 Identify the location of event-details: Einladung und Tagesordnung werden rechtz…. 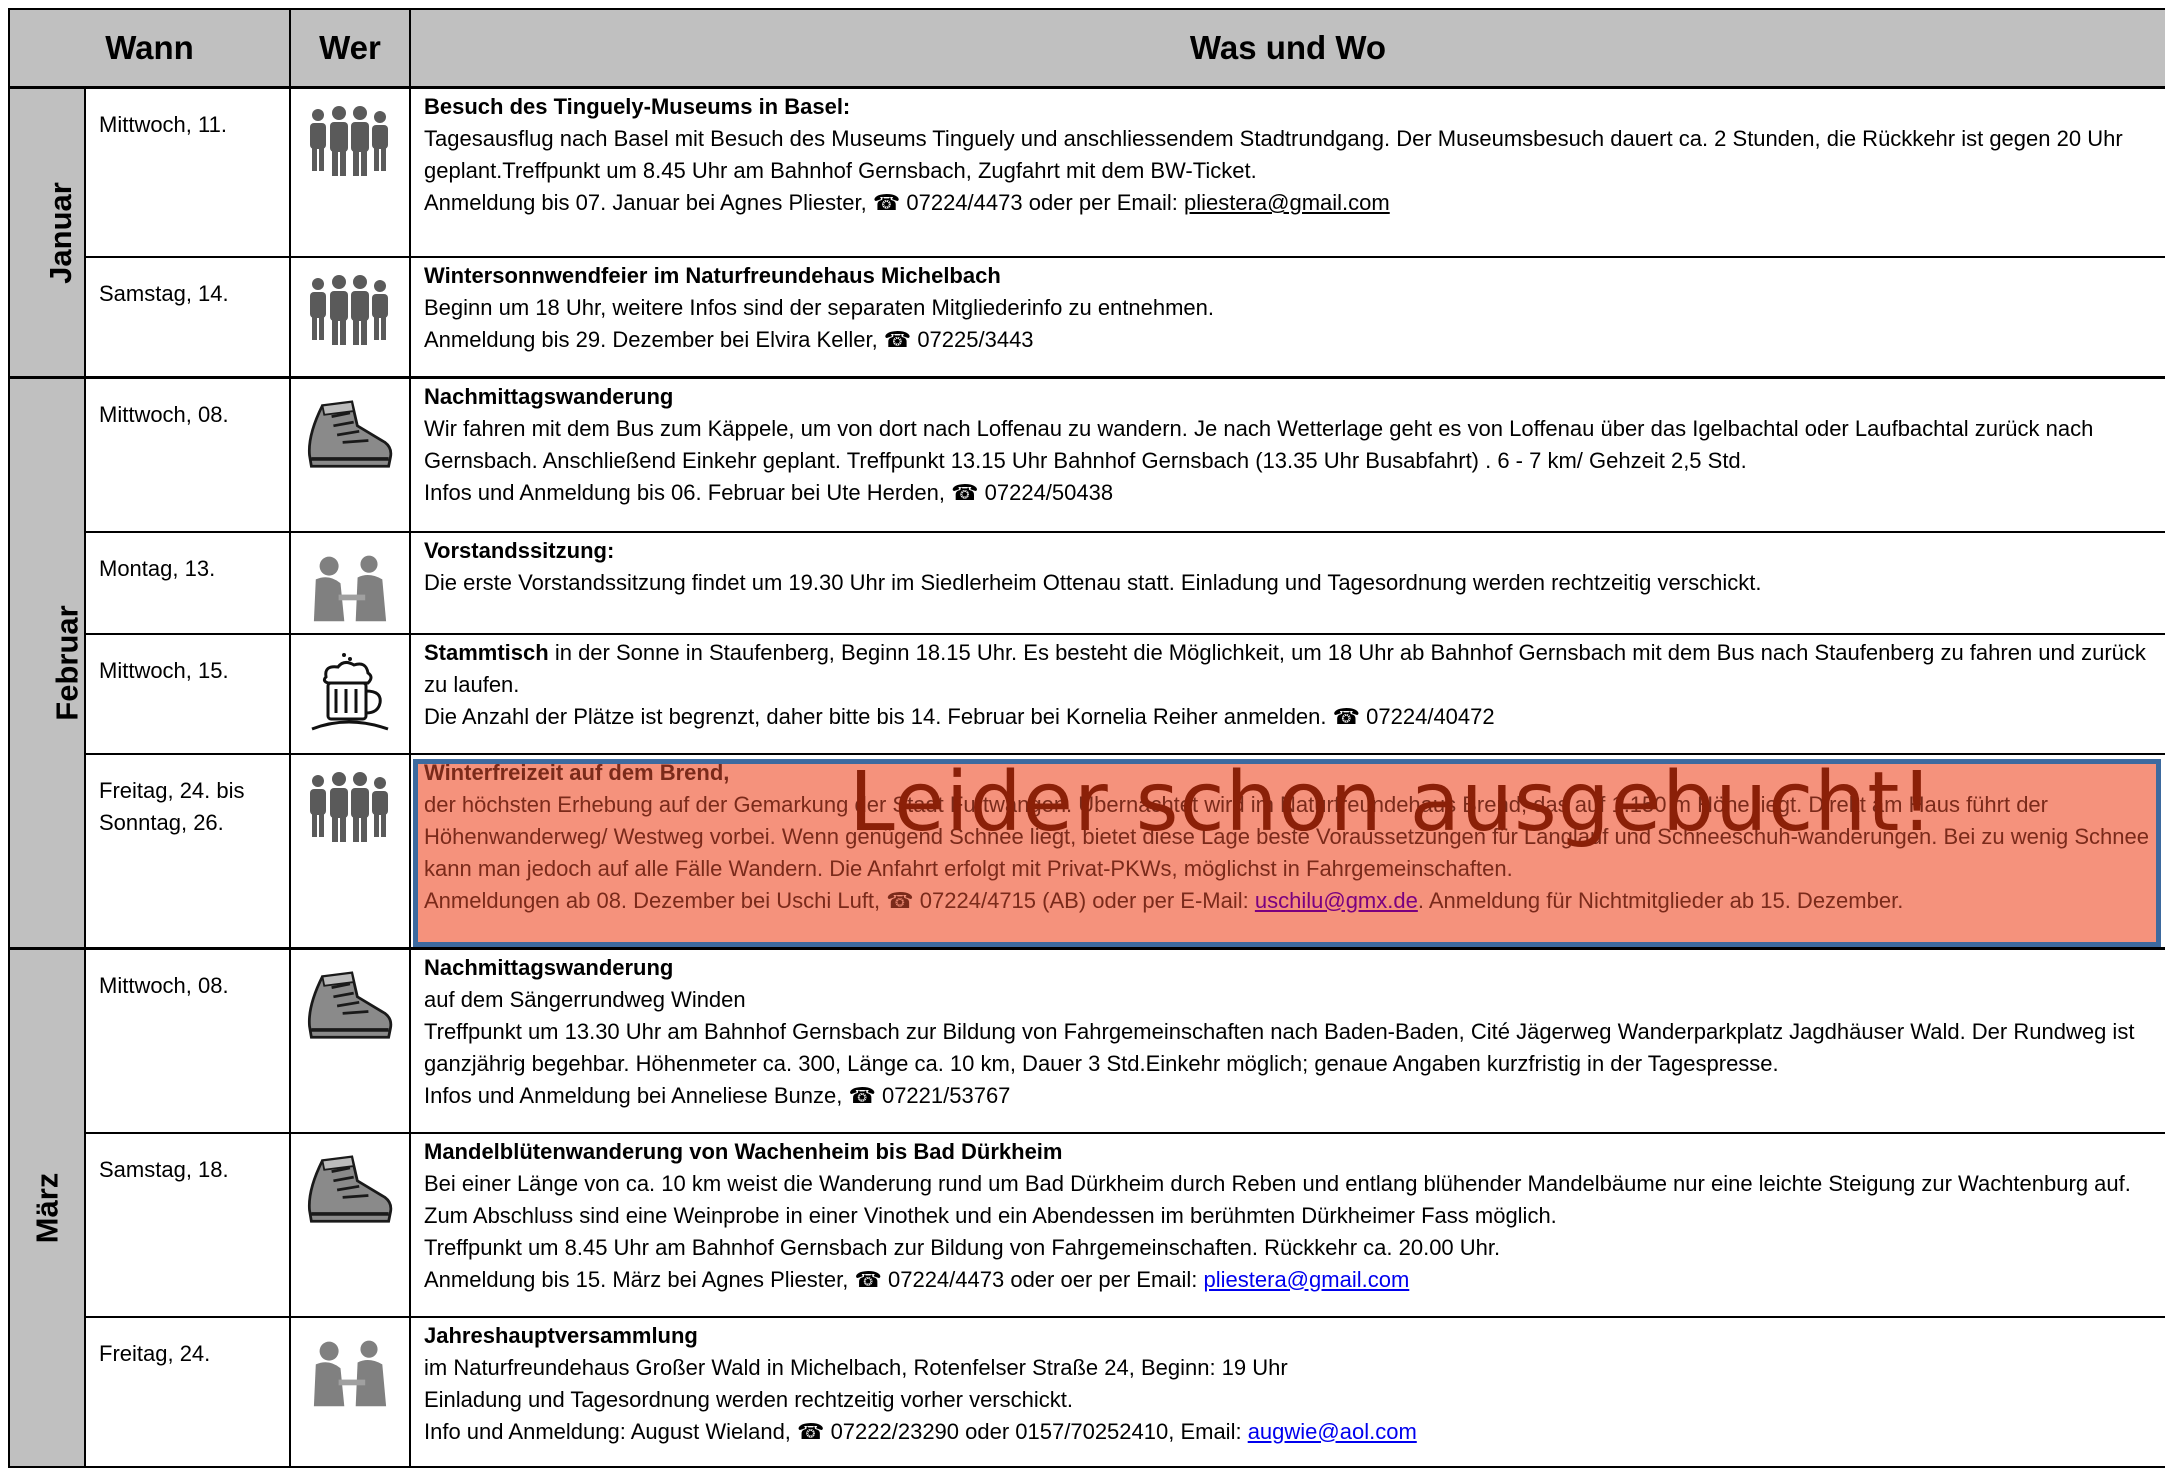
(748, 1399).